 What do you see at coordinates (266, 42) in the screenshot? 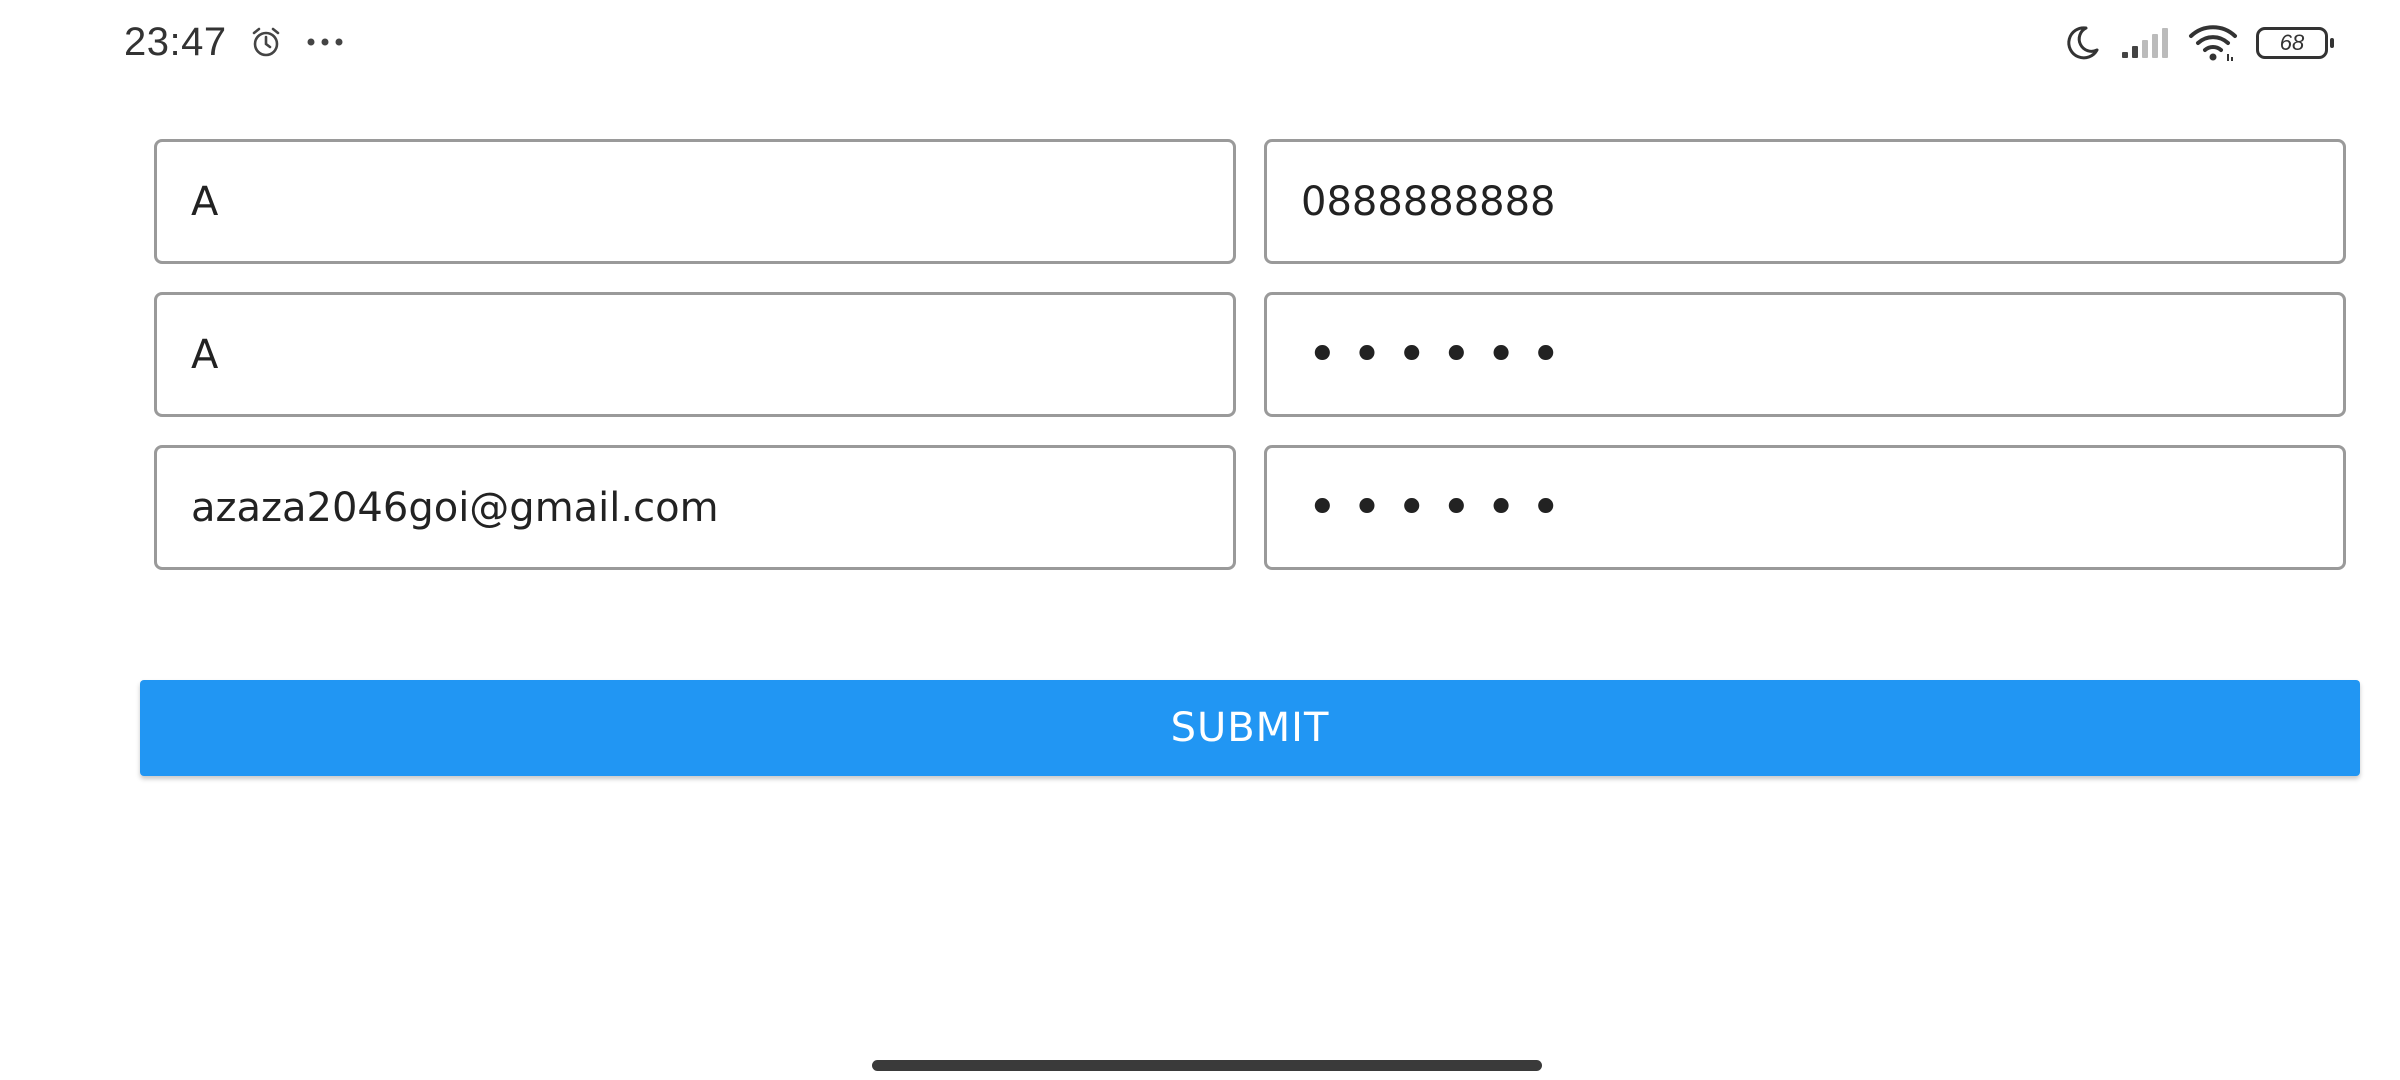
I see `alarm-icon` at bounding box center [266, 42].